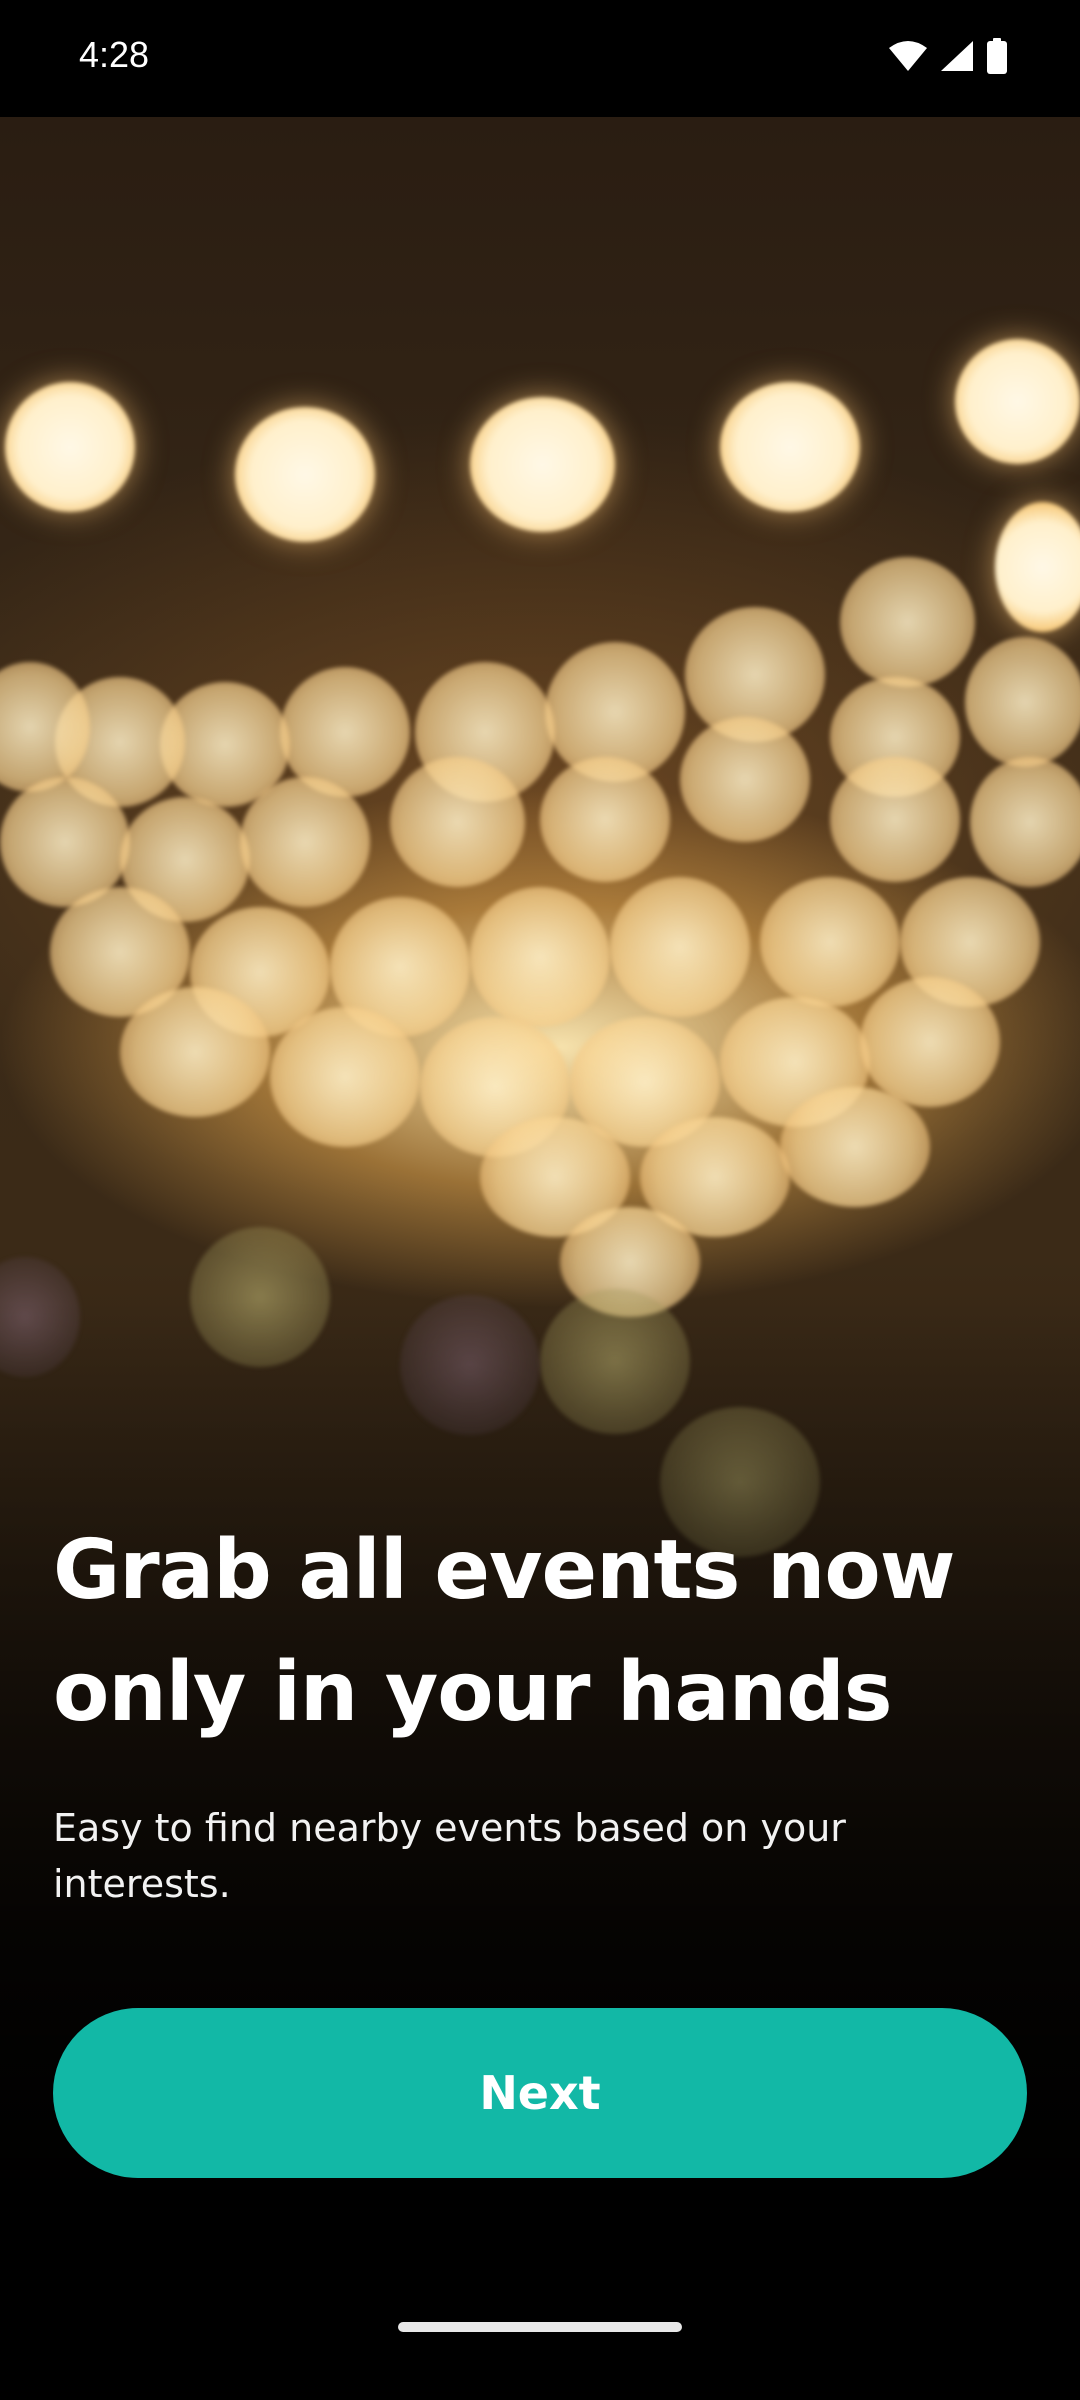 The height and width of the screenshot is (2400, 1080). Describe the element at coordinates (142, 1884) in the screenshot. I see `subtitle-line-2: interests.` at that location.